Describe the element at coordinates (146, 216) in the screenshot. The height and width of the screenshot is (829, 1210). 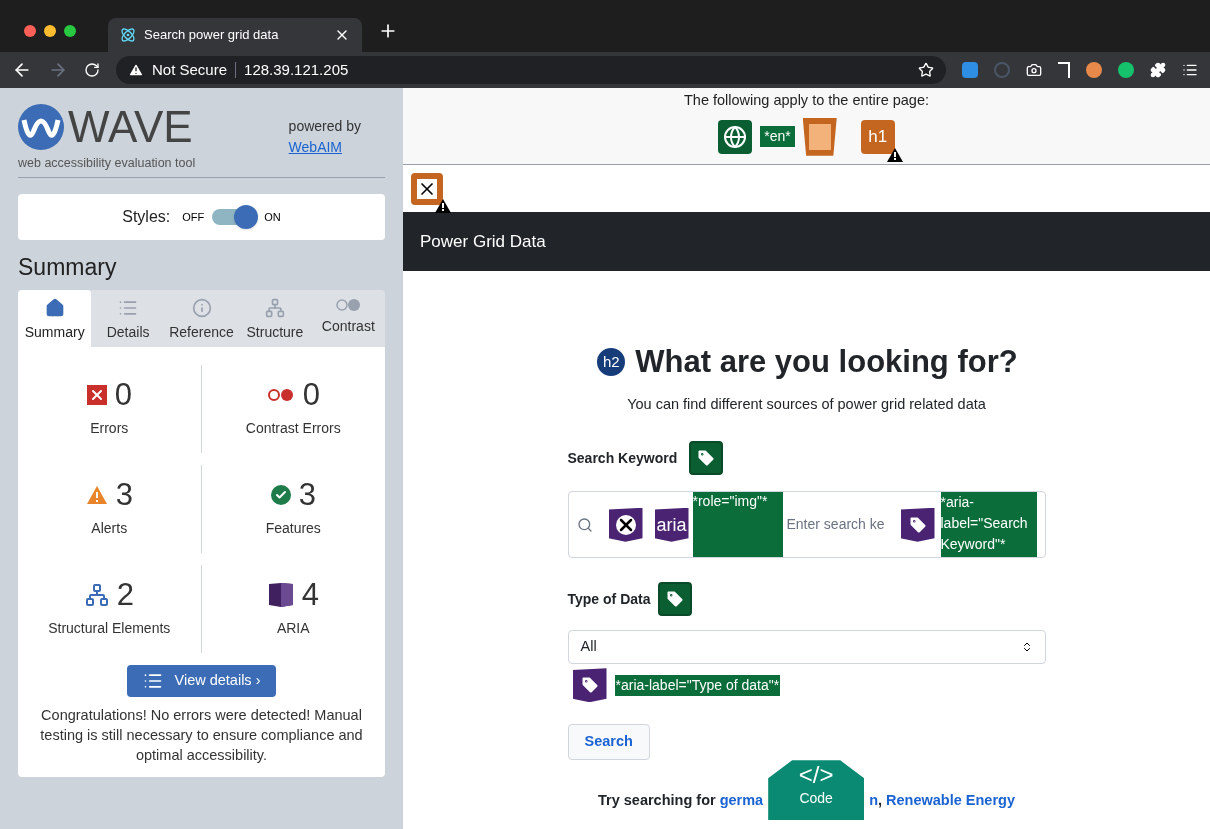
I see `styles-label: Styles:` at that location.